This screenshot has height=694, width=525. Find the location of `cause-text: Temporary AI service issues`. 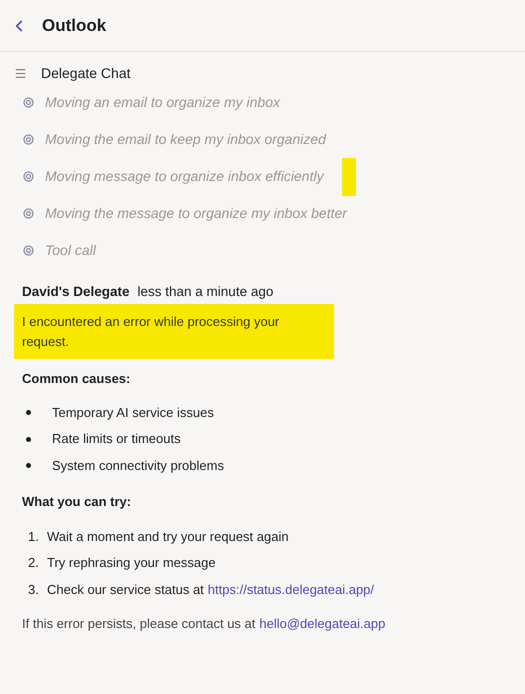

cause-text: Temporary AI service issues is located at coordinates (133, 413).